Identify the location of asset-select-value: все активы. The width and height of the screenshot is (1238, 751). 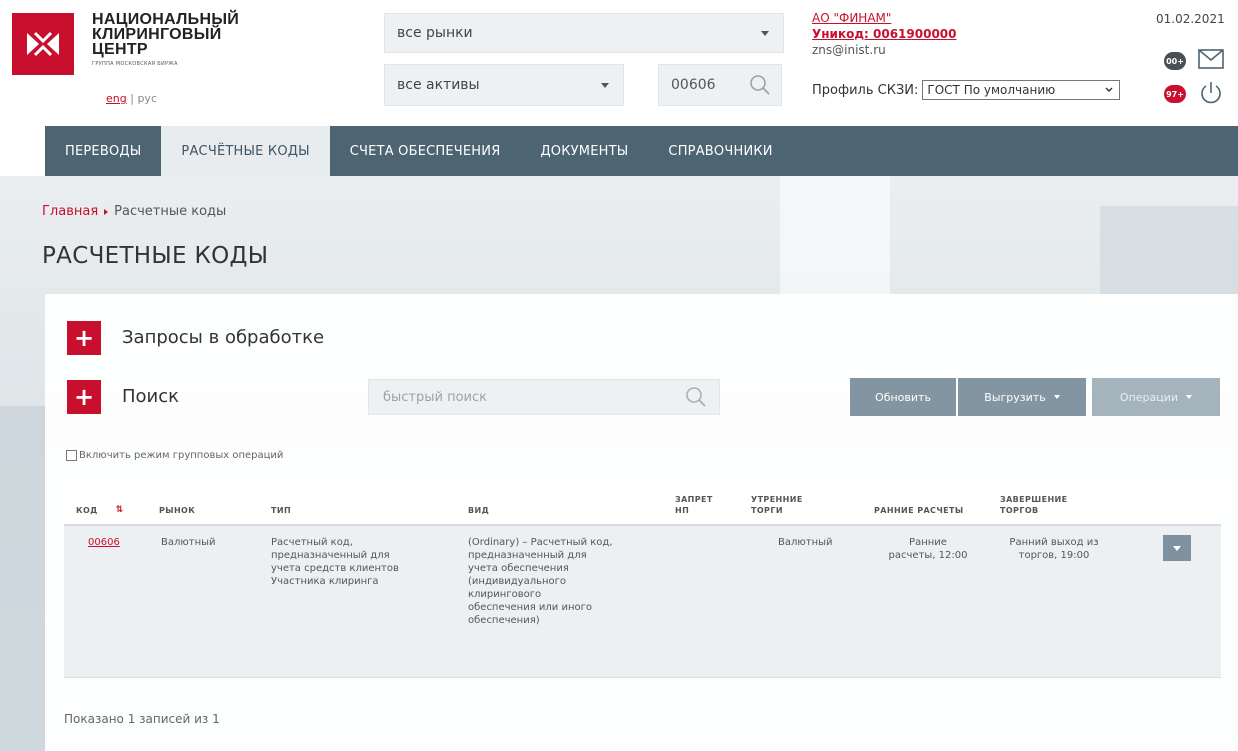
(438, 85).